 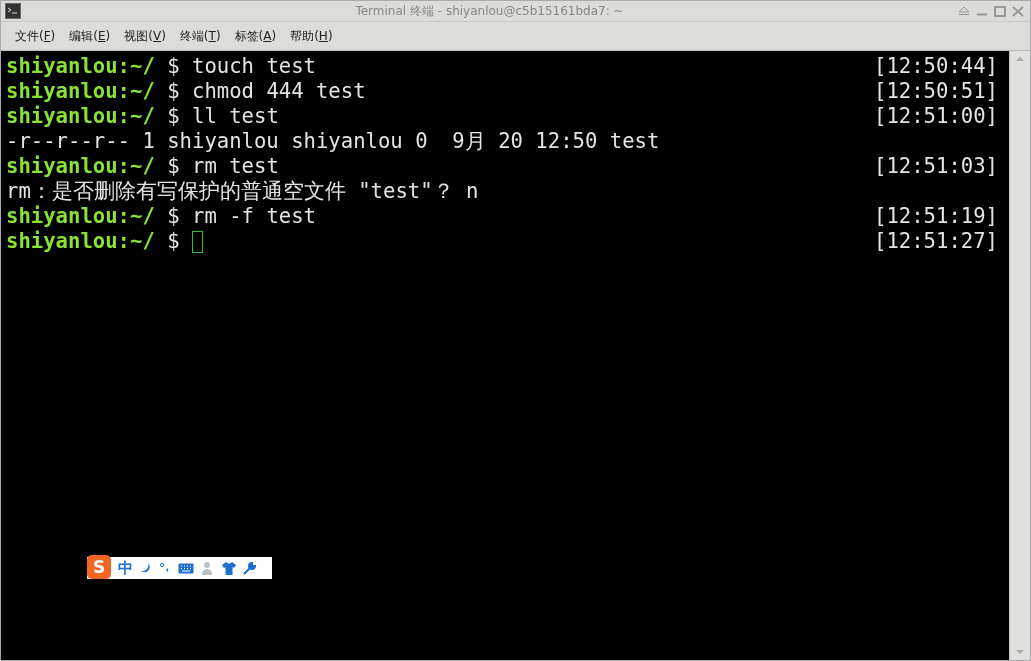 What do you see at coordinates (186, 568) in the screenshot?
I see `keyboard-icon` at bounding box center [186, 568].